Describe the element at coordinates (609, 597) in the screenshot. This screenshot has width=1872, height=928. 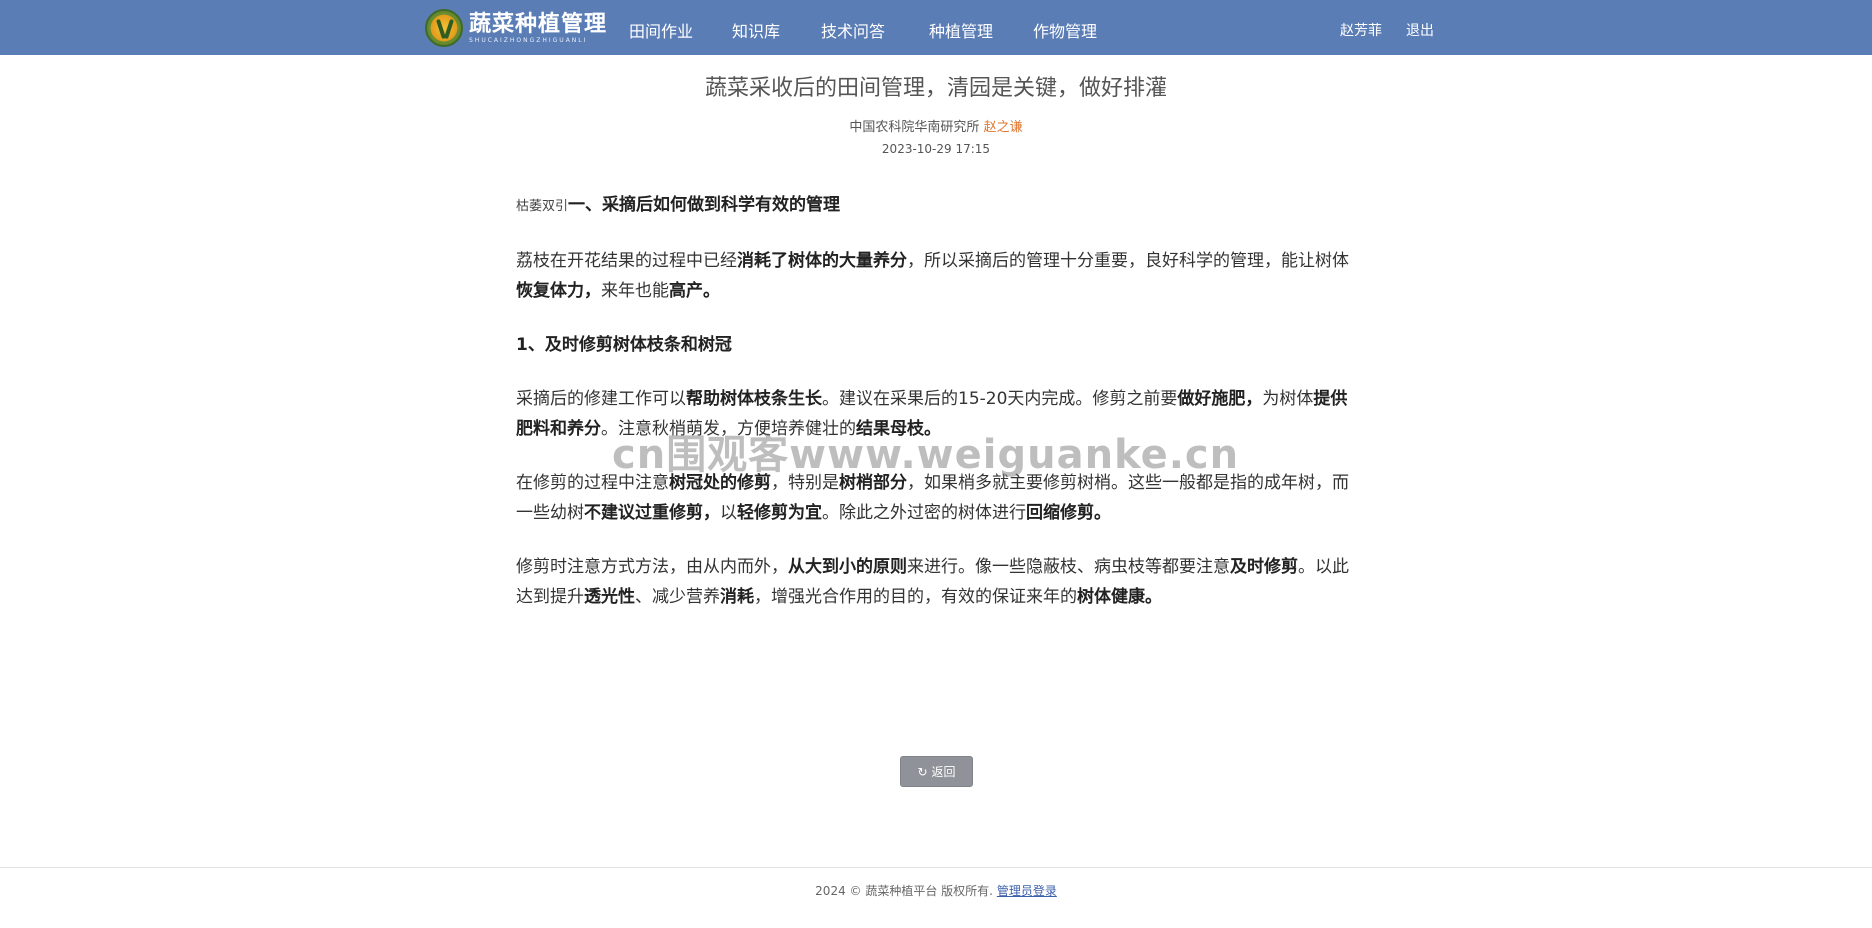
I see `bold-run: 透光性` at that location.